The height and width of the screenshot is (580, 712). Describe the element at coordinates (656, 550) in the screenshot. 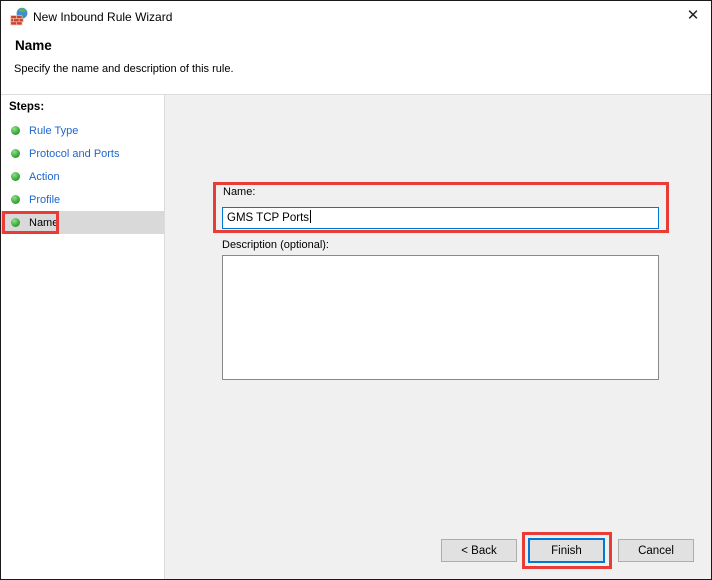

I see `cancel-button: Cancel` at that location.